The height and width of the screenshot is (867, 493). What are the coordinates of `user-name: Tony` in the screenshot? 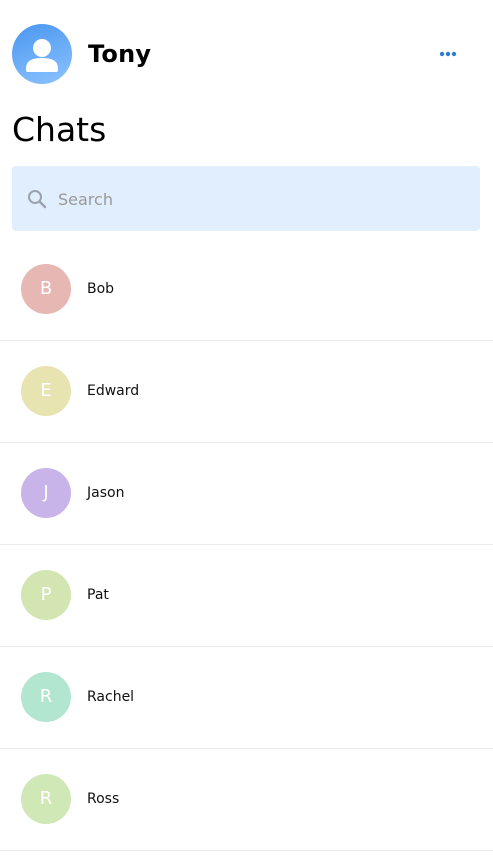 It's located at (120, 54).